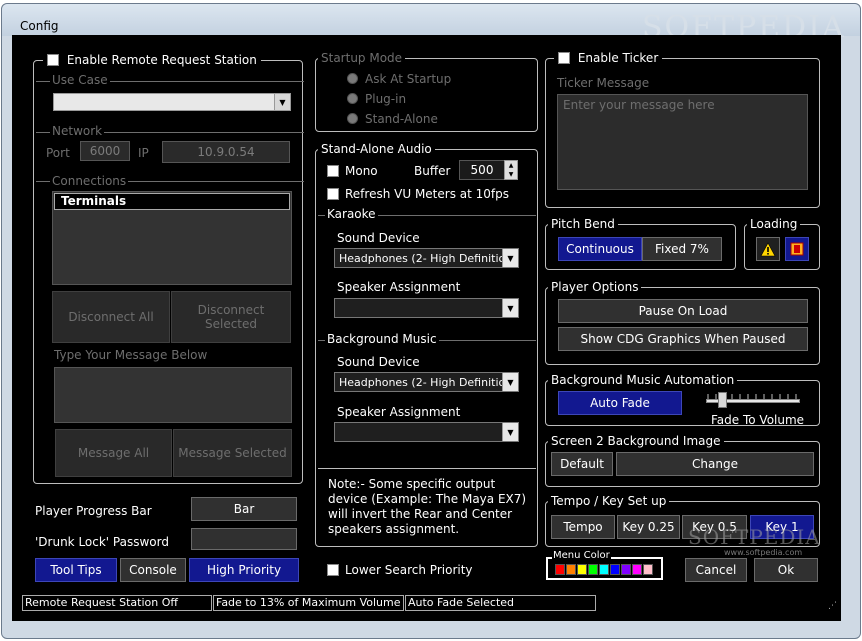 The image size is (862, 641). Describe the element at coordinates (172, 238) in the screenshot. I see `terminals-list: Terminals` at that location.